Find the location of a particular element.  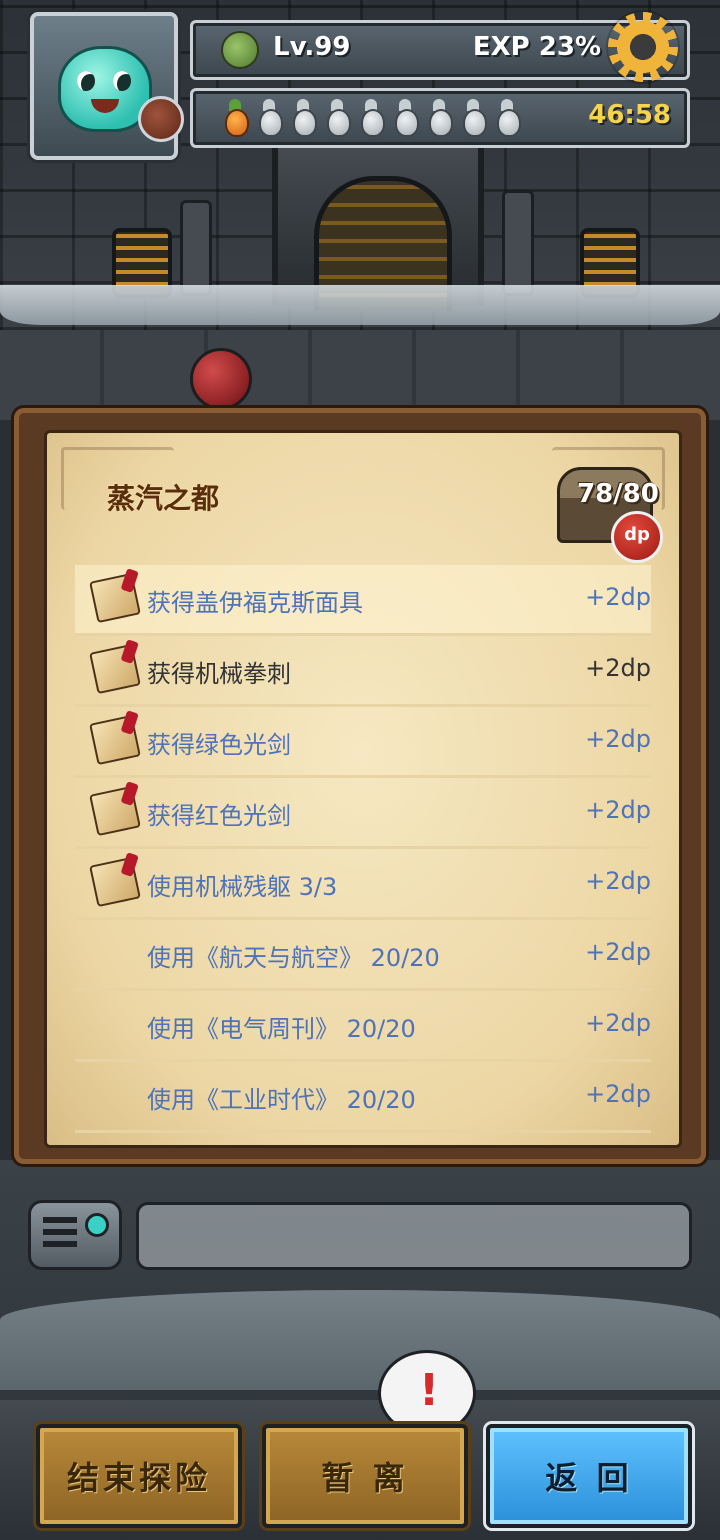

task-row: 使用机械残躯 3/3 +2dp is located at coordinates (363, 884).